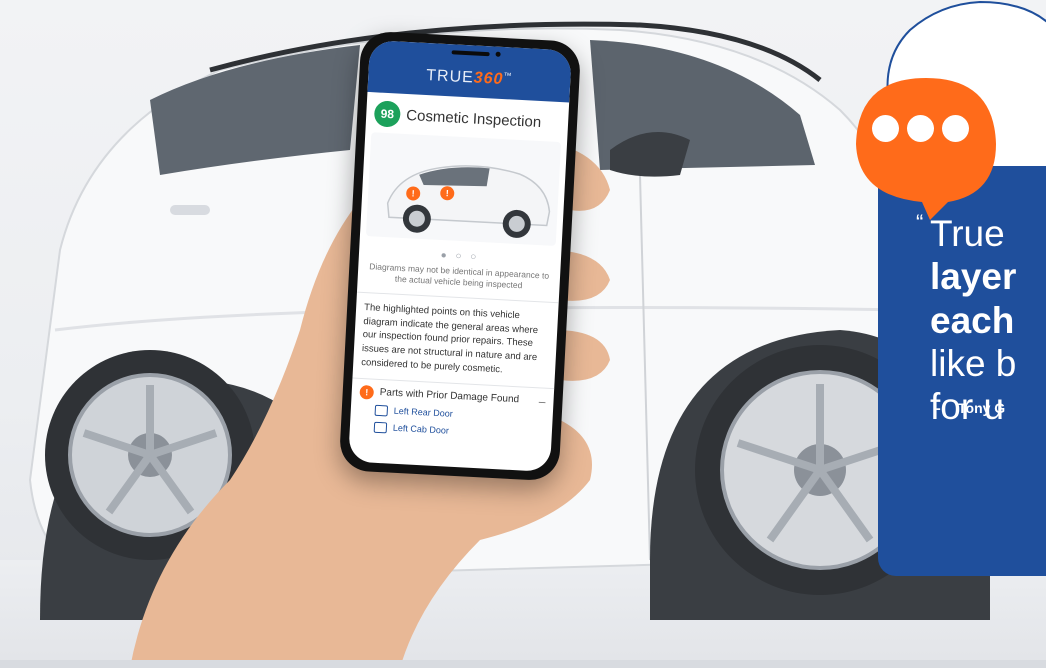 This screenshot has width=1046, height=668. I want to click on vehicle-diagram: ! !, so click(463, 189).